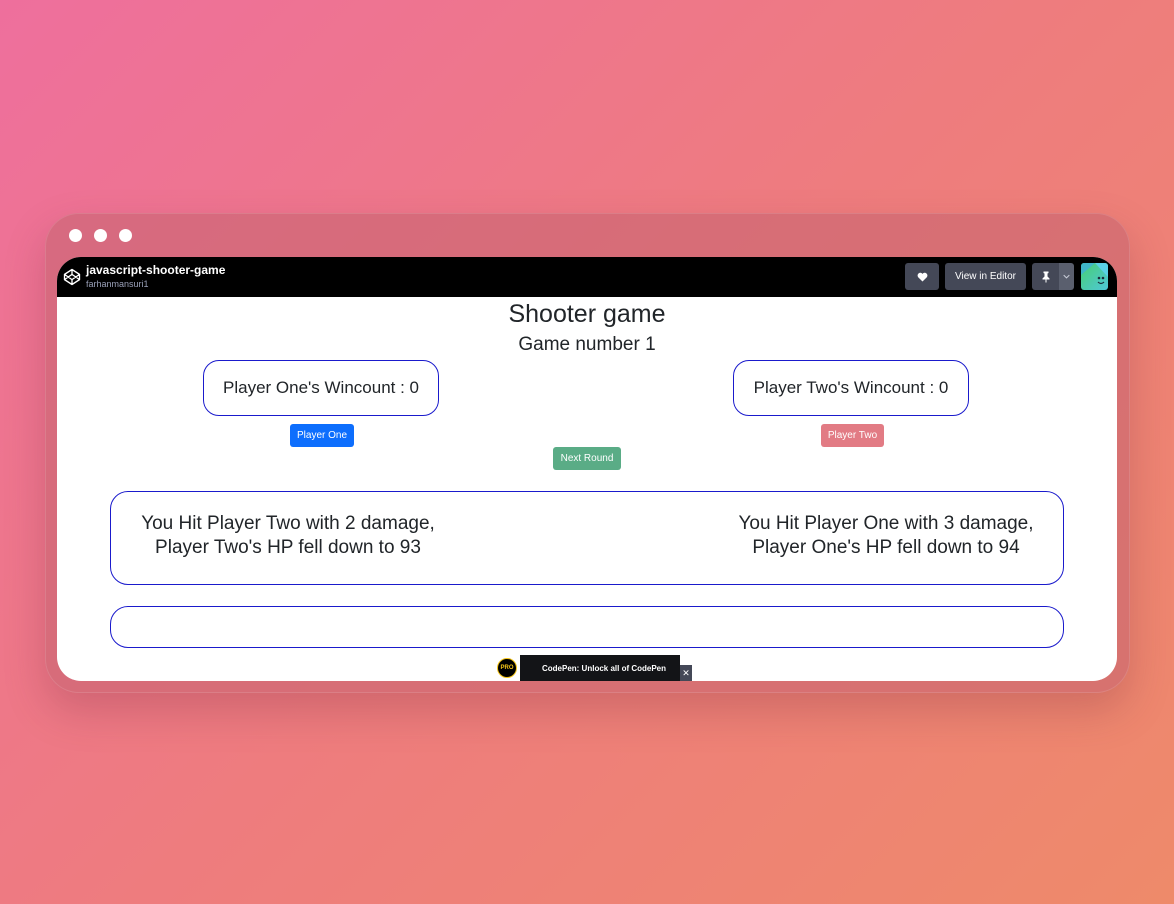  Describe the element at coordinates (587, 627) in the screenshot. I see `result-box` at that location.